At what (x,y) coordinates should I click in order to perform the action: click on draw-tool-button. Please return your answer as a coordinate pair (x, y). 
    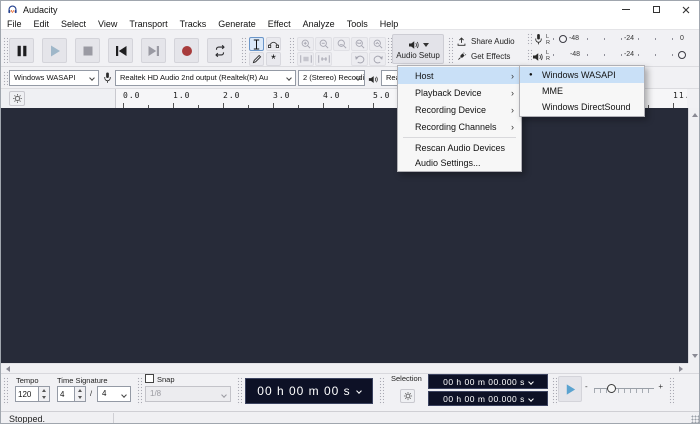
    Looking at the image, I should click on (256, 59).